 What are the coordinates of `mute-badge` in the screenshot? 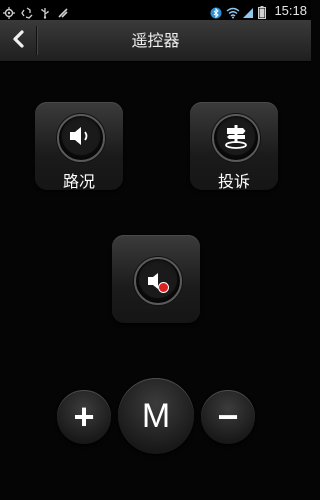 It's located at (163, 287).